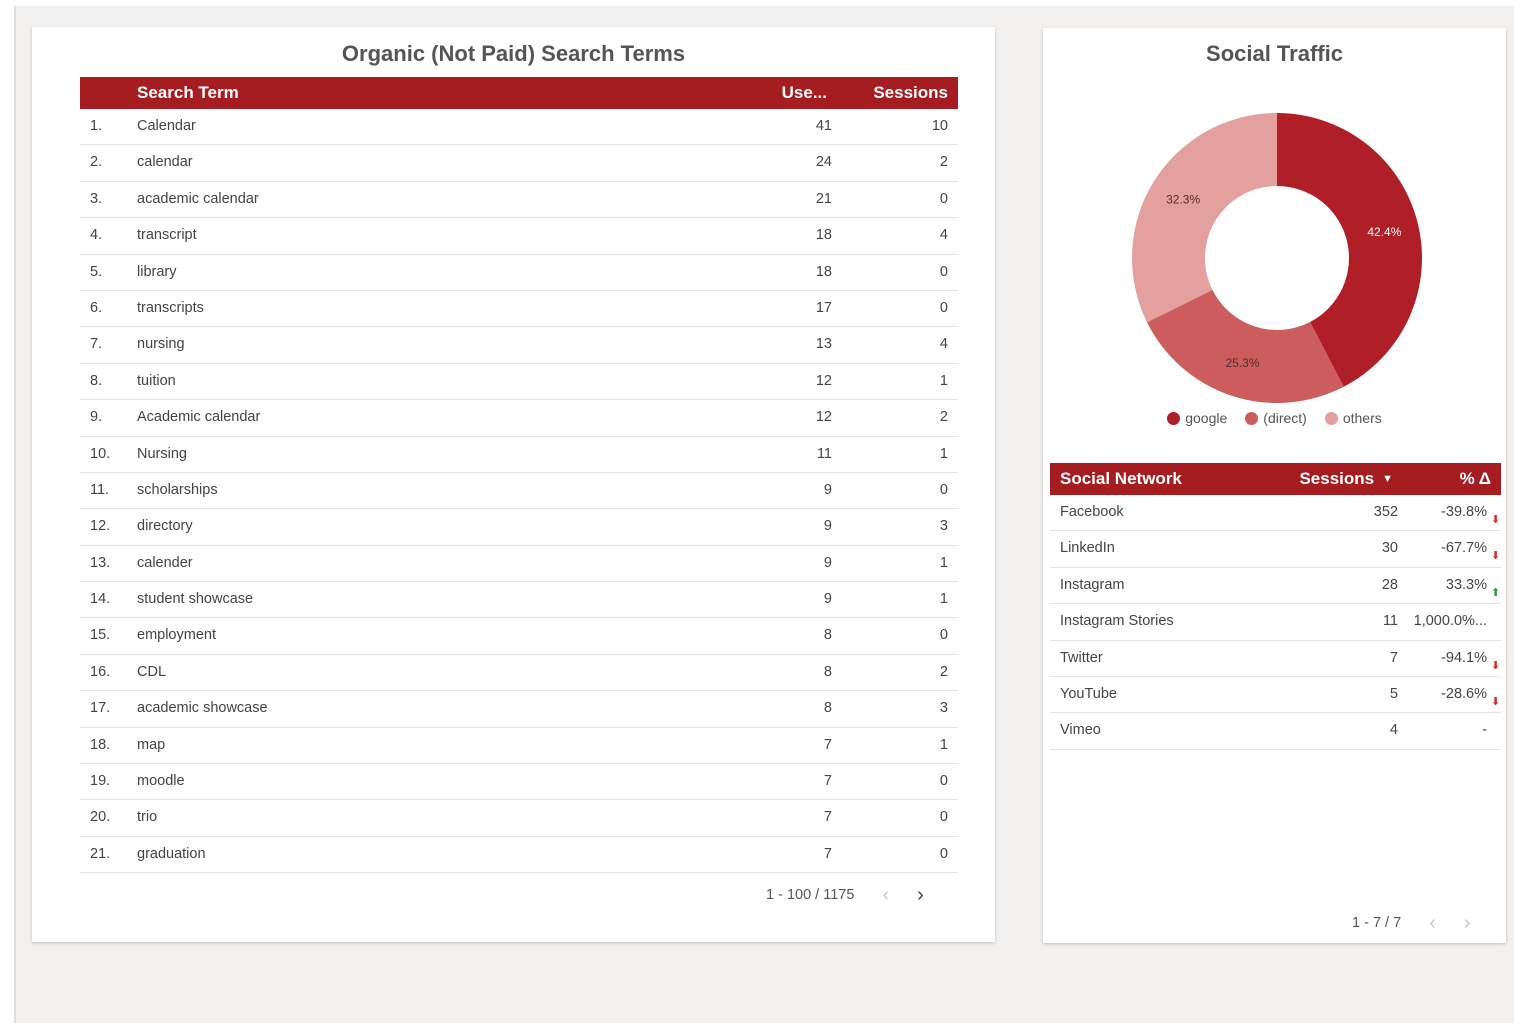  I want to click on table-row: YouTube 5 -28.6% ⬇, so click(1275, 695).